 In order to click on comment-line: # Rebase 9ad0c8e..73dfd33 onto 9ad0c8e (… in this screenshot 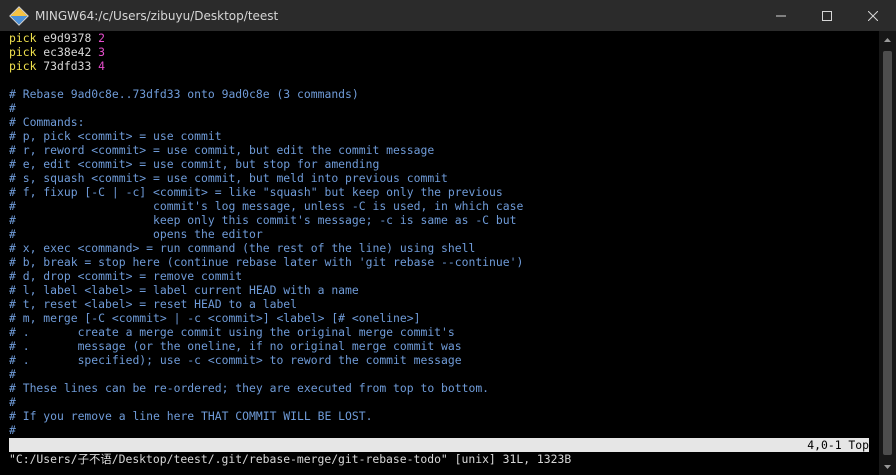, I will do `click(184, 94)`.